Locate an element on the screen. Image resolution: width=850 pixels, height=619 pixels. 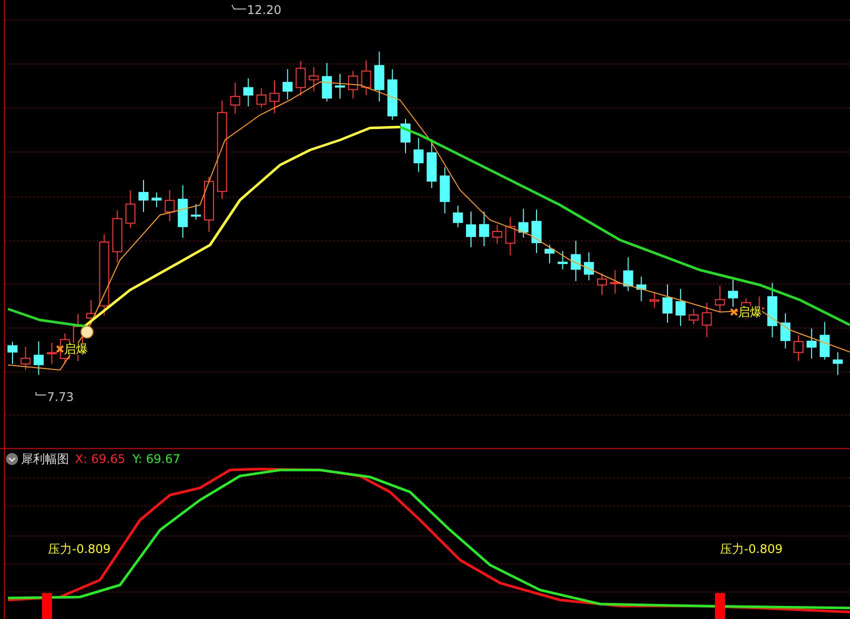
indicator-title: 犀利幅图 is located at coordinates (45, 459).